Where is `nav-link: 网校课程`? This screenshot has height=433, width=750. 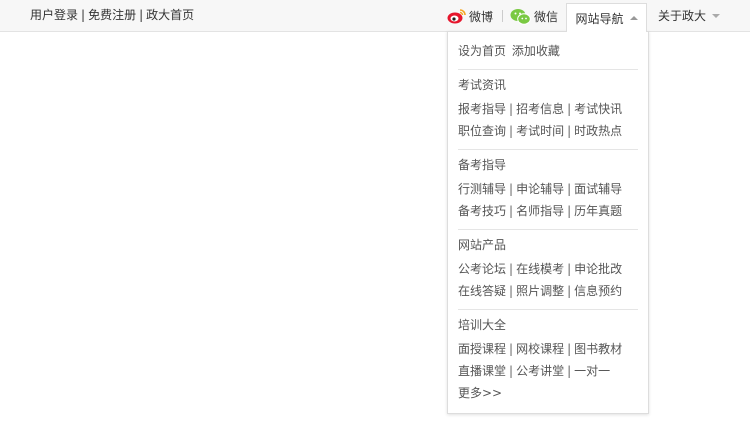
nav-link: 网校课程 is located at coordinates (540, 349).